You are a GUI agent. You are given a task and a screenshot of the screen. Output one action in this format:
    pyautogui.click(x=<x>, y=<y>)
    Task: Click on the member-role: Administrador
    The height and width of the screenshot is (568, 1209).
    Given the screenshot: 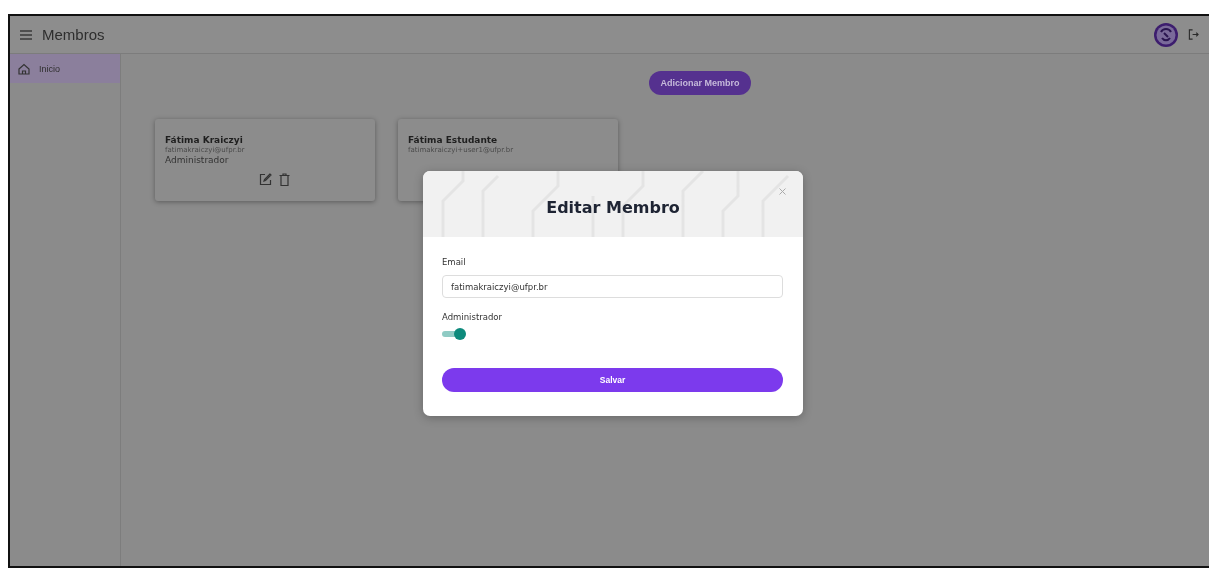 What is the action you would take?
    pyautogui.click(x=197, y=160)
    